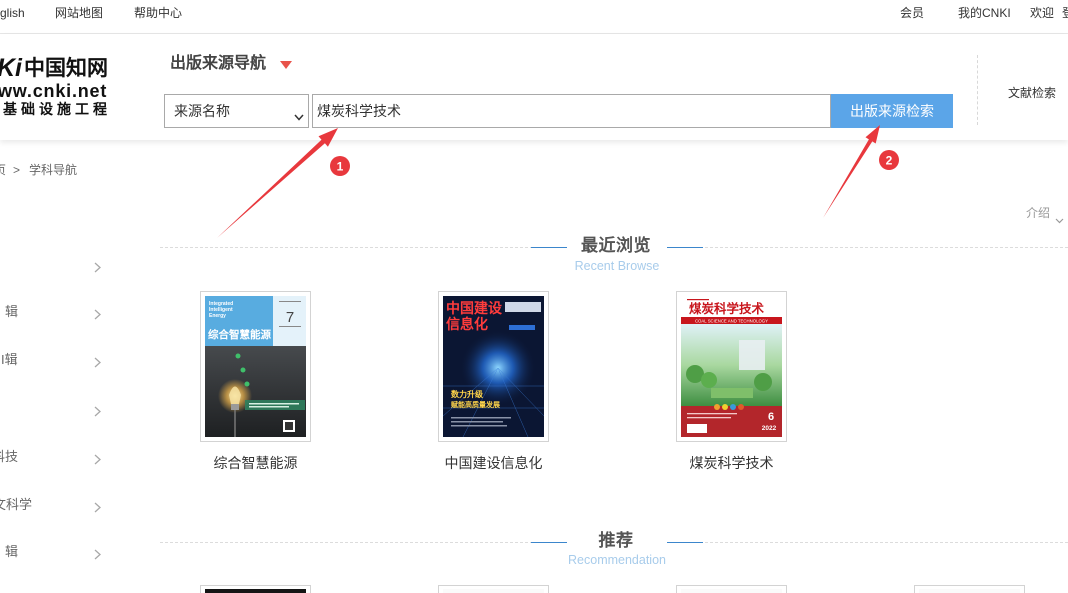 Image resolution: width=1068 pixels, height=593 pixels. I want to click on logo-url: ww.cnki.net, so click(54, 91).